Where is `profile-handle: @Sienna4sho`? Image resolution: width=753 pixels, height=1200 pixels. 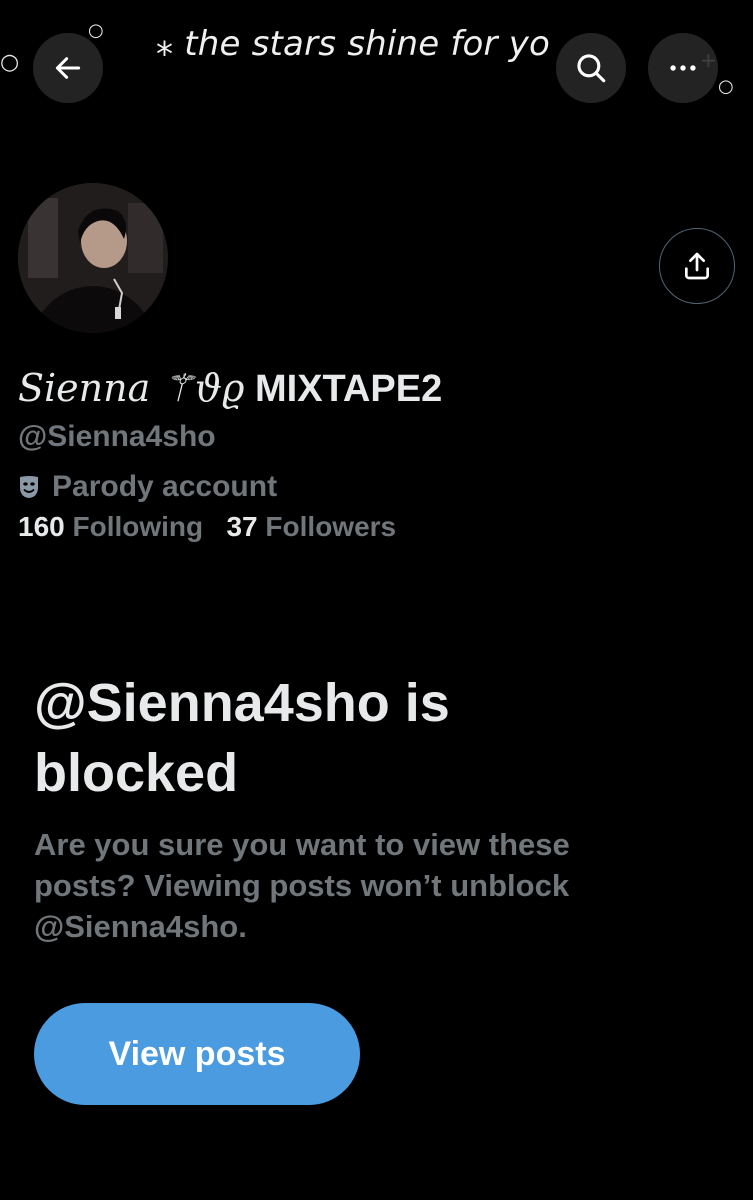 profile-handle: @Sienna4sho is located at coordinates (117, 436).